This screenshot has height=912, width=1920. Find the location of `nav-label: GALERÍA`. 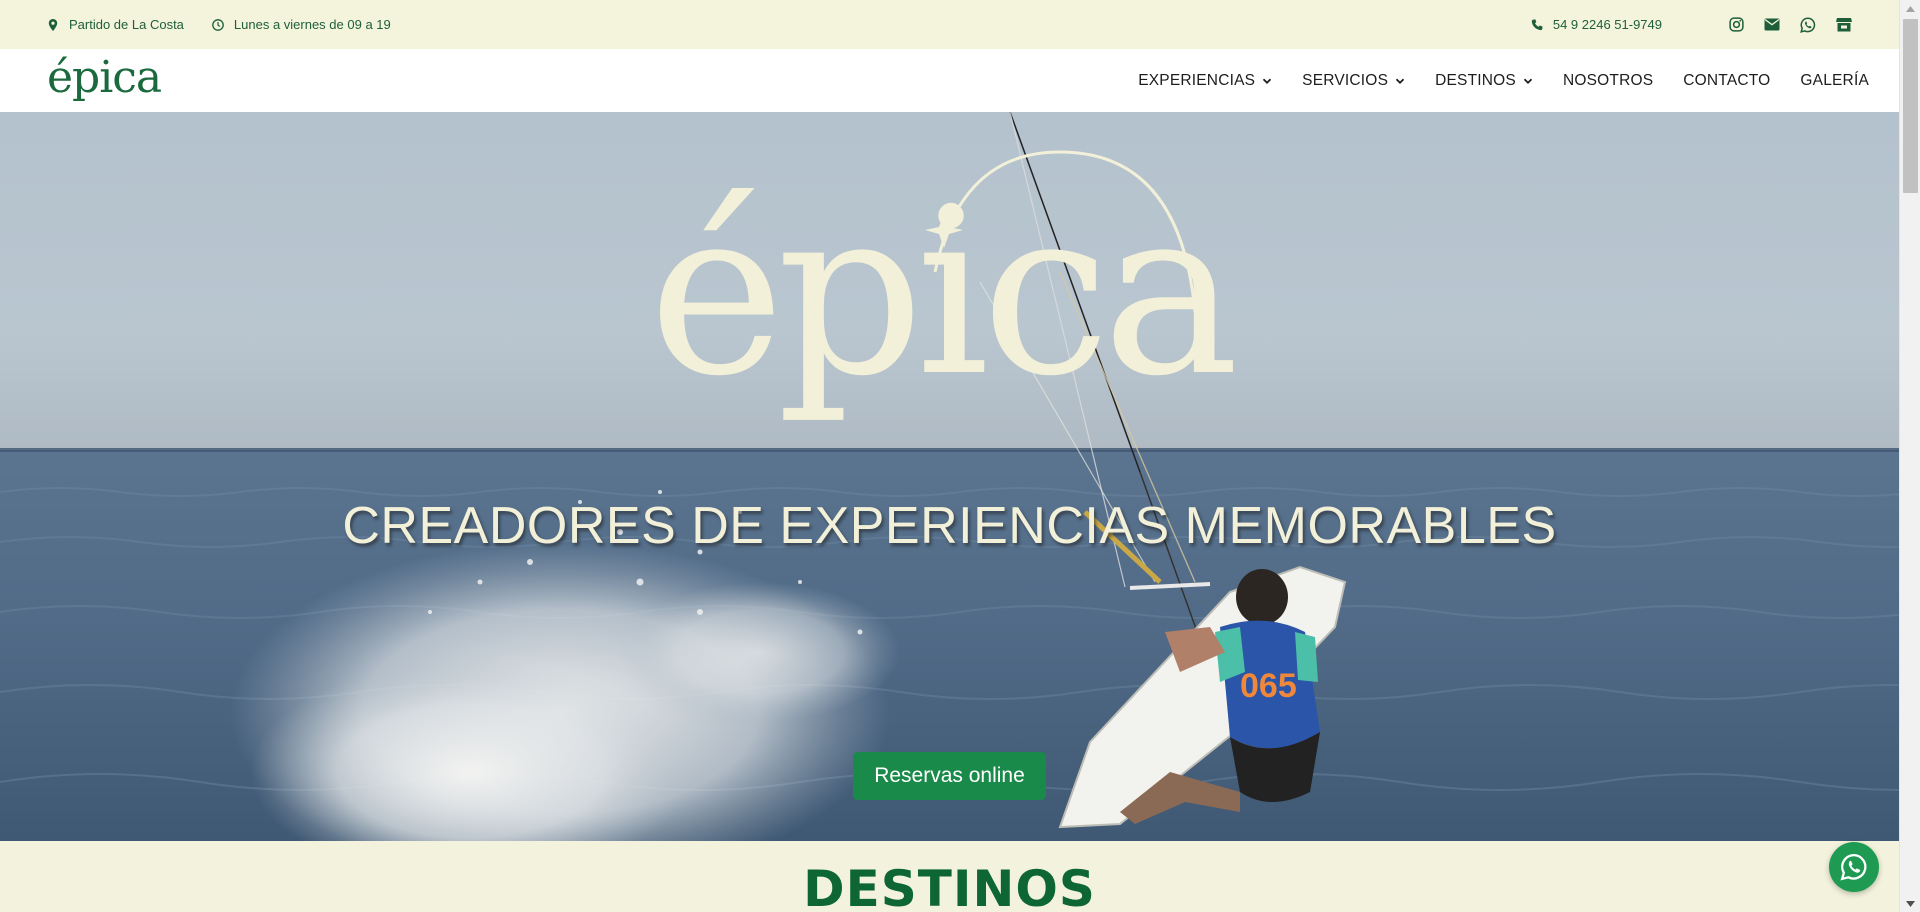

nav-label: GALERÍA is located at coordinates (1834, 81).